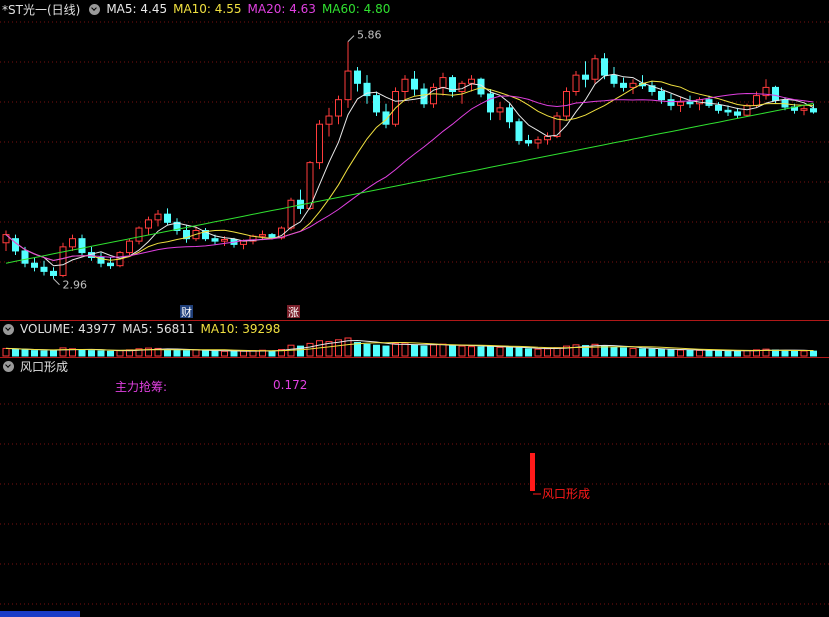 The height and width of the screenshot is (617, 829). What do you see at coordinates (8, 329) in the screenshot?
I see `volume-menu-chevron-icon` at bounding box center [8, 329].